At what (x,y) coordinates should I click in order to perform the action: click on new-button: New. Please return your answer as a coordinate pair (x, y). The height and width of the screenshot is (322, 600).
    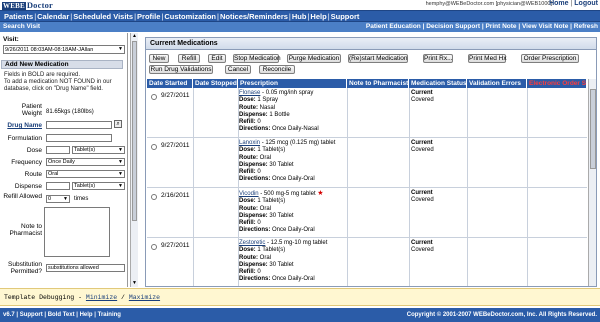
    Looking at the image, I should click on (159, 58).